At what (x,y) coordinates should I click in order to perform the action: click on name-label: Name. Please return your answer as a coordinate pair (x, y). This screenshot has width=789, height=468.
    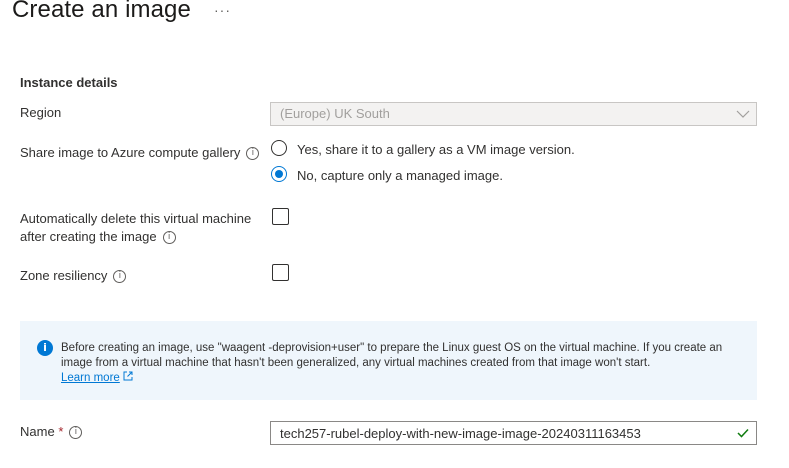
    Looking at the image, I should click on (37, 431).